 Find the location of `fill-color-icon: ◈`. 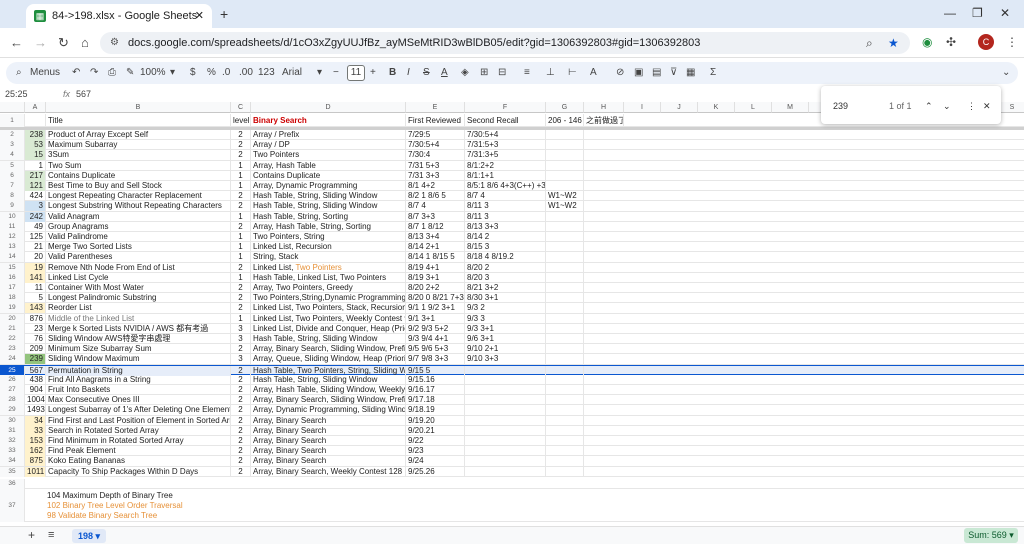

fill-color-icon: ◈ is located at coordinates (465, 72).